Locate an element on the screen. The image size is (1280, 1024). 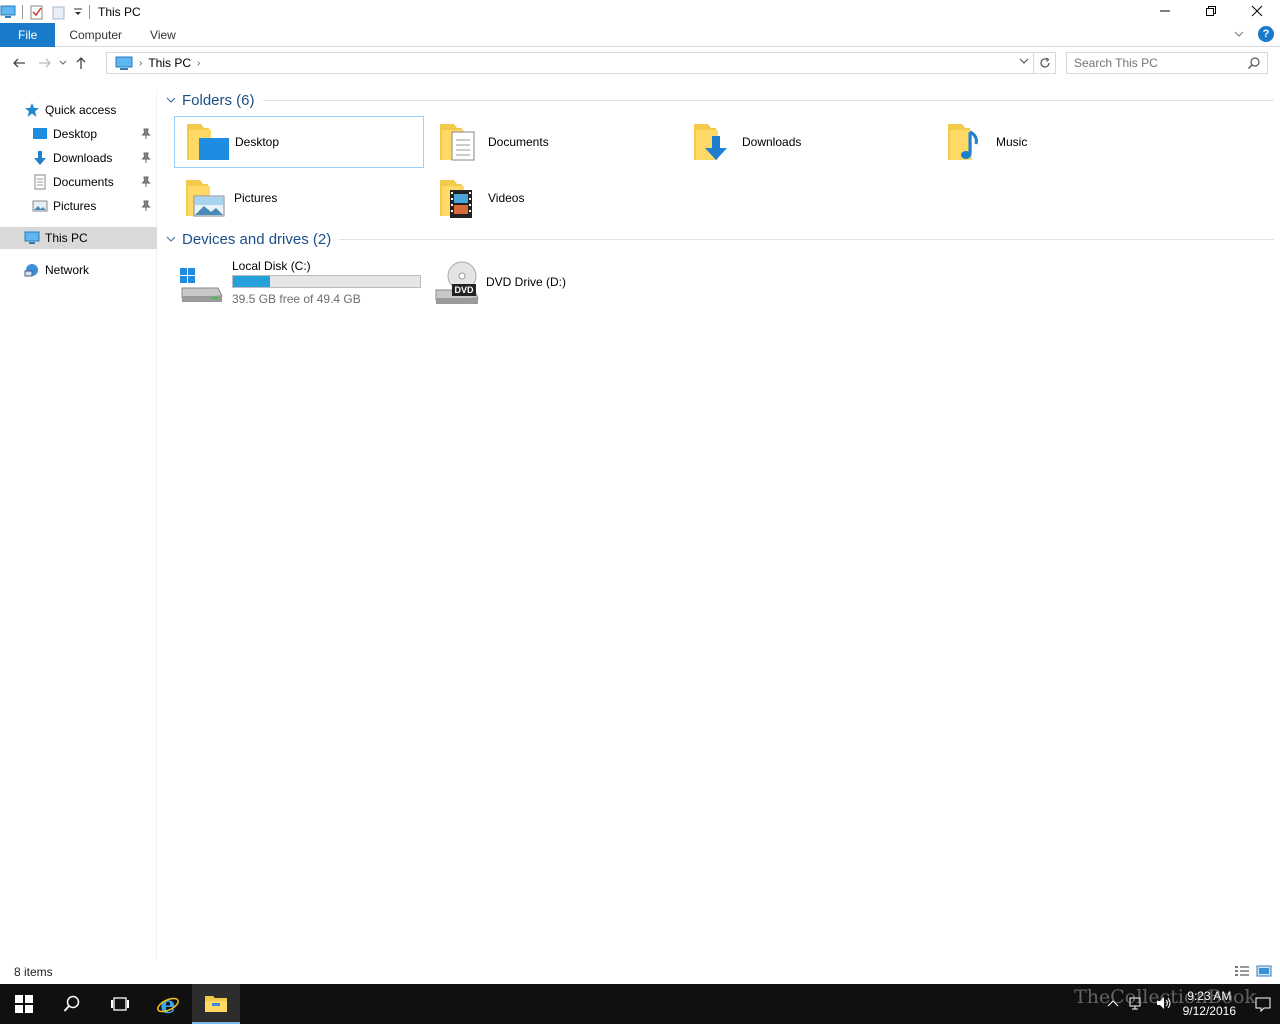
nav-quick-access-label: Quick access is located at coordinates (81, 110).